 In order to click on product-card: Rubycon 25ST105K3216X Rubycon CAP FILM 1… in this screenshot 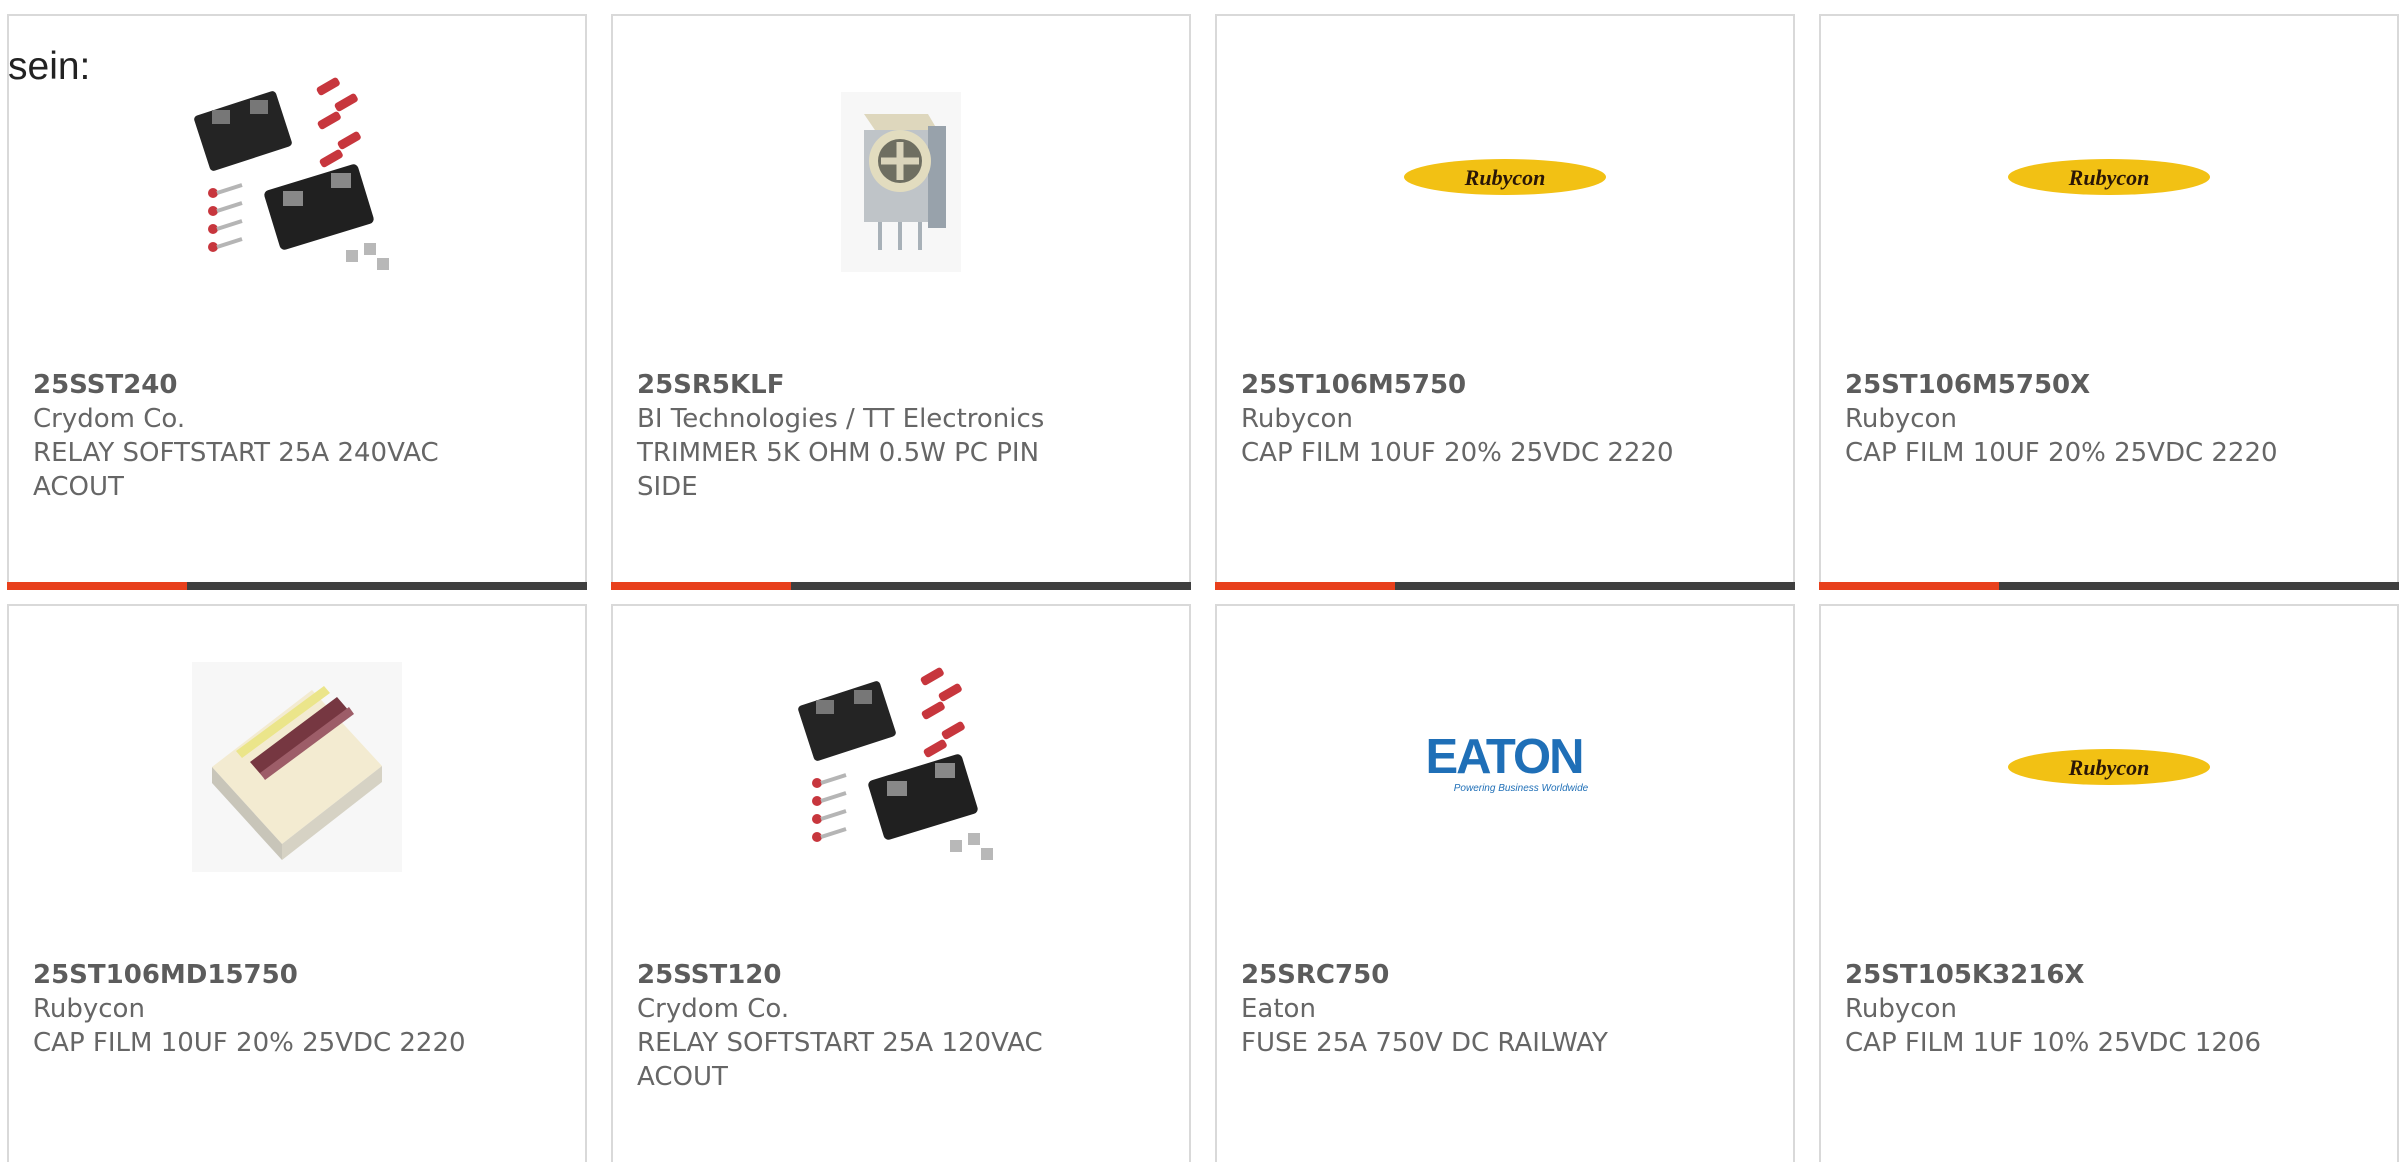, I will do `click(2109, 883)`.